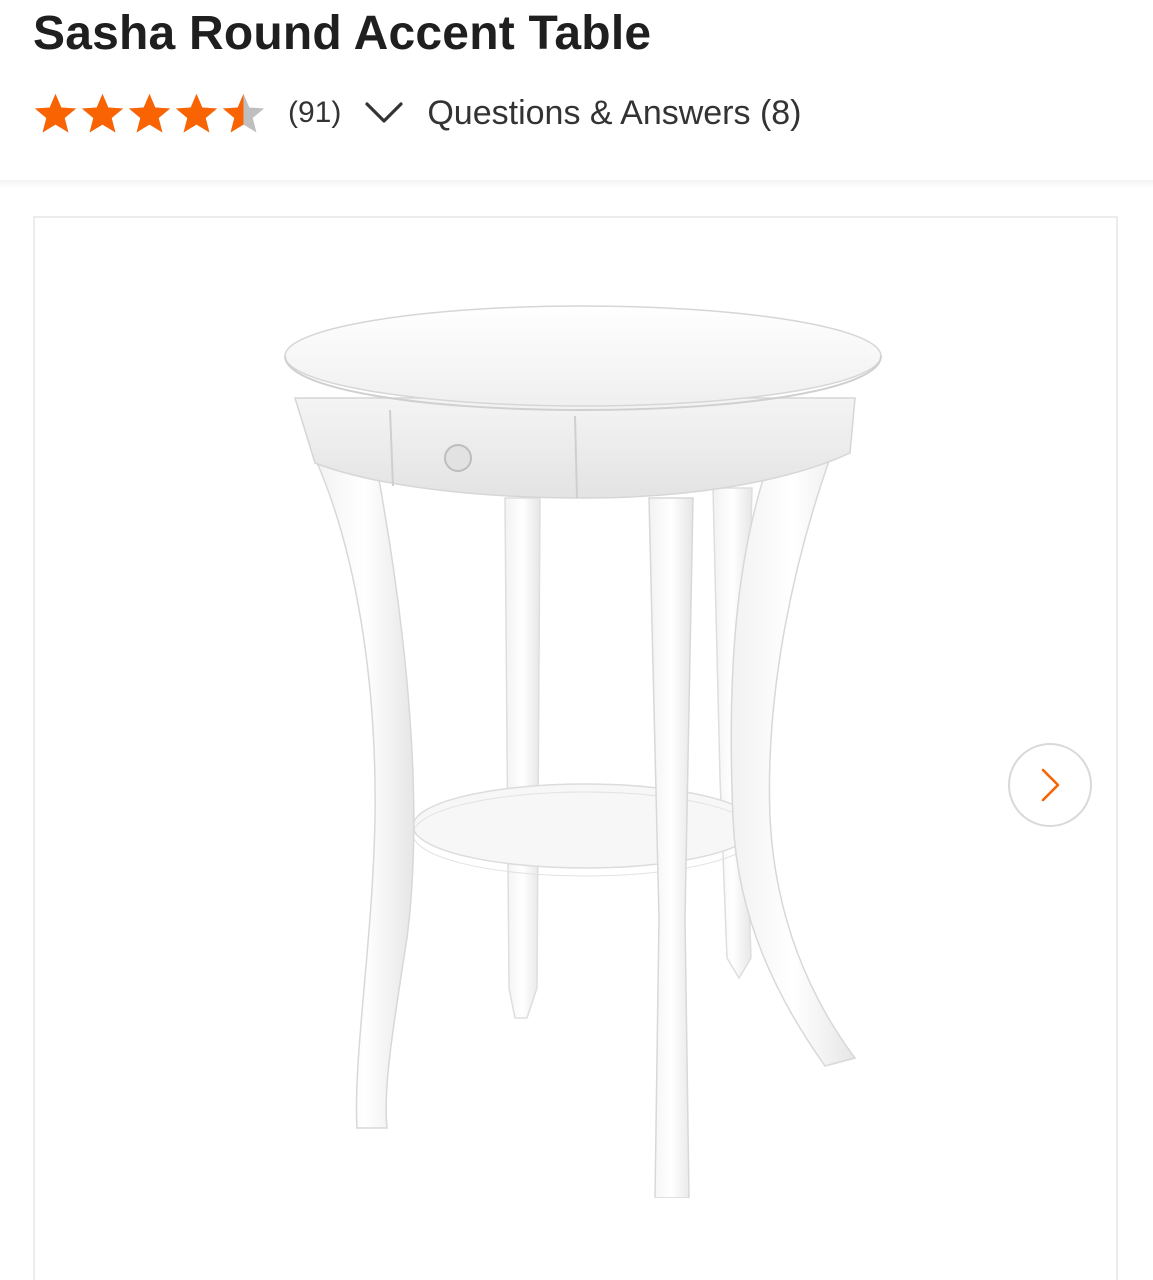 The width and height of the screenshot is (1153, 1280). I want to click on chevron-down-icon, so click(384, 113).